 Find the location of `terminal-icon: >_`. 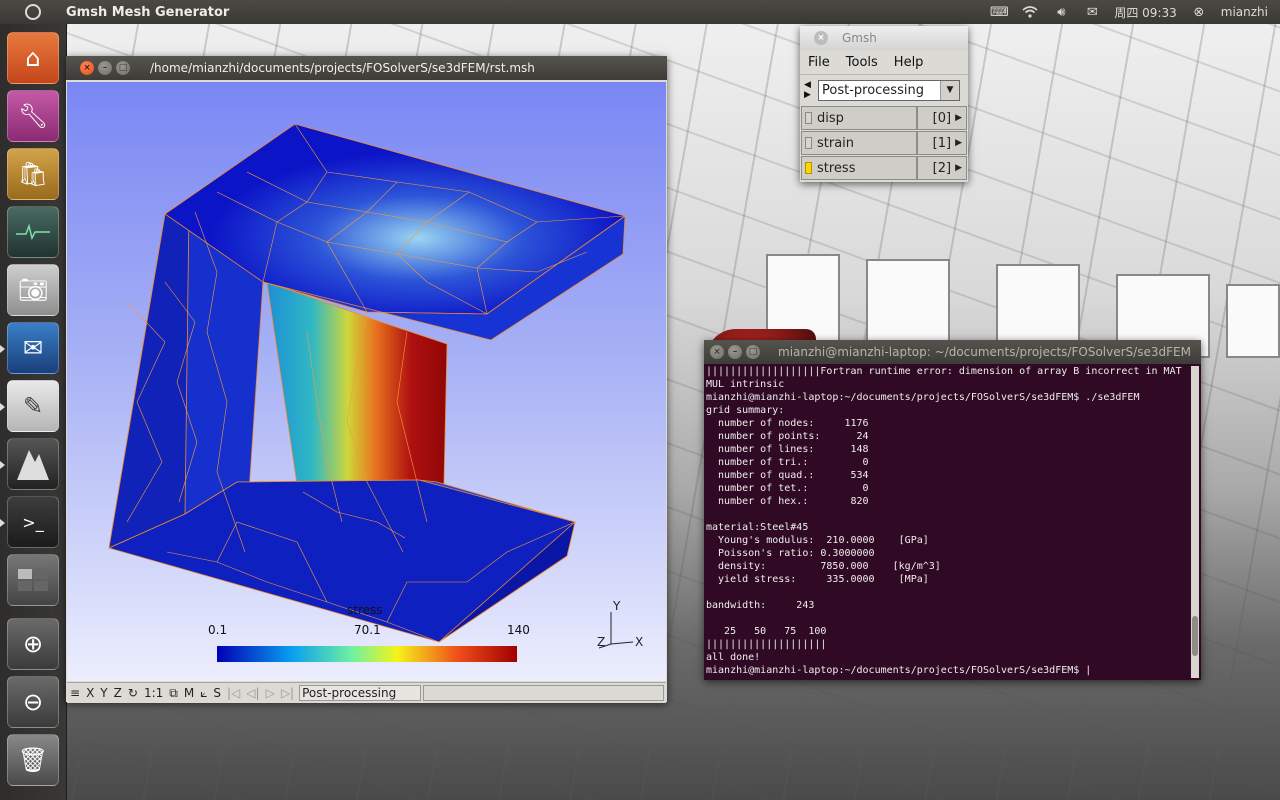

terminal-icon: >_ is located at coordinates (33, 522).